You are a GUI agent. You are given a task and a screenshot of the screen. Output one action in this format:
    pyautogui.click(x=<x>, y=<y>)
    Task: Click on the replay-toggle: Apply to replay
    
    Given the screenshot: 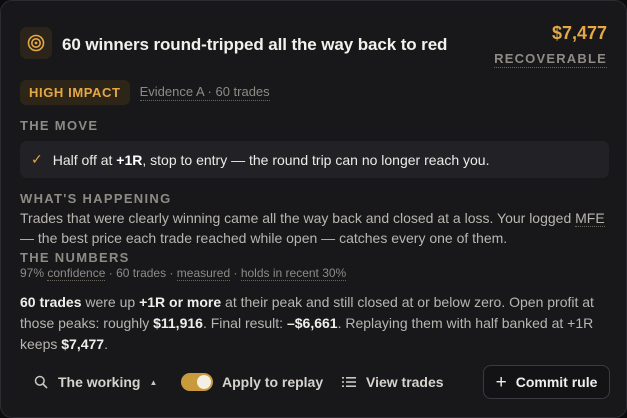 What is the action you would take?
    pyautogui.click(x=252, y=382)
    